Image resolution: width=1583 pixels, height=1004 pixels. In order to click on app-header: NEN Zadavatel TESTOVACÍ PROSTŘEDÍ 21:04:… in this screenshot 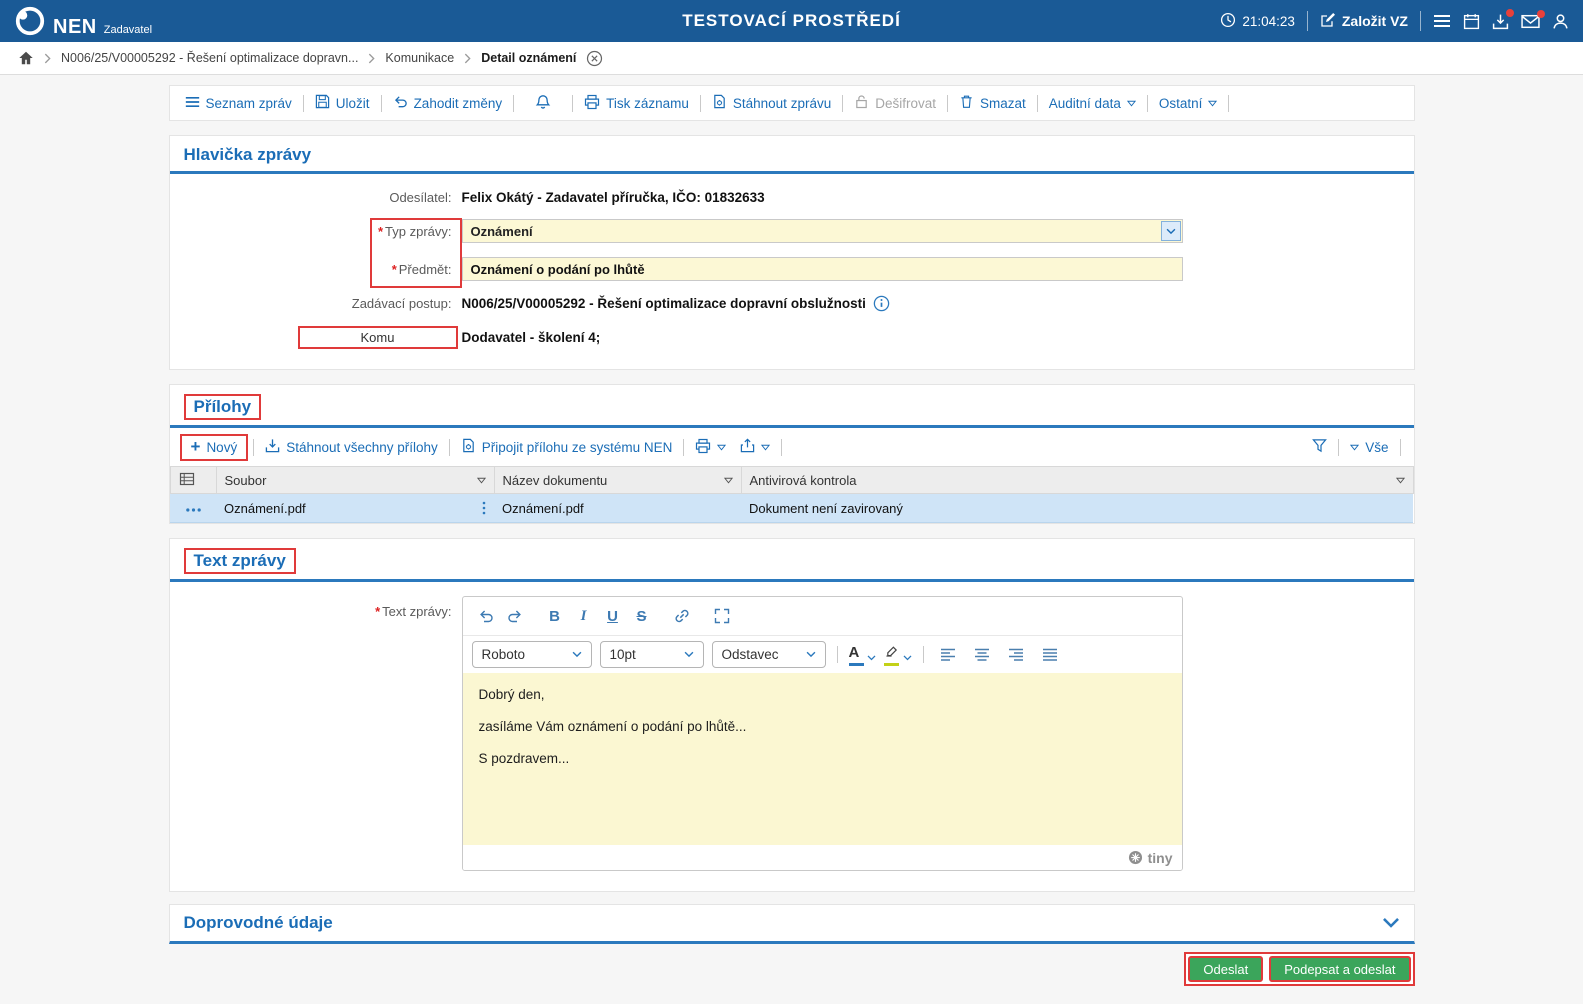, I will do `click(791, 21)`.